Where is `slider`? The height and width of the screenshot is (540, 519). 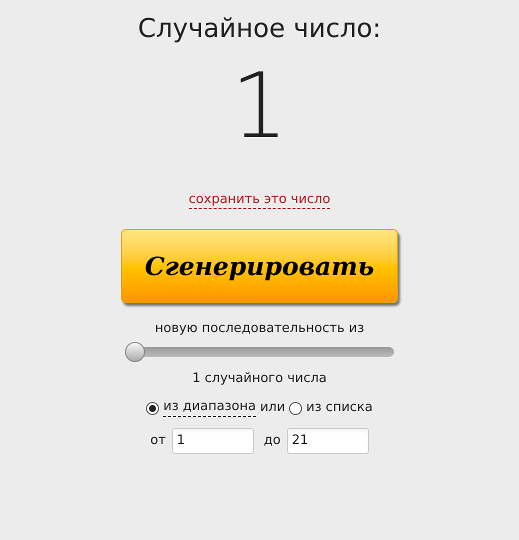
slider is located at coordinates (259, 352).